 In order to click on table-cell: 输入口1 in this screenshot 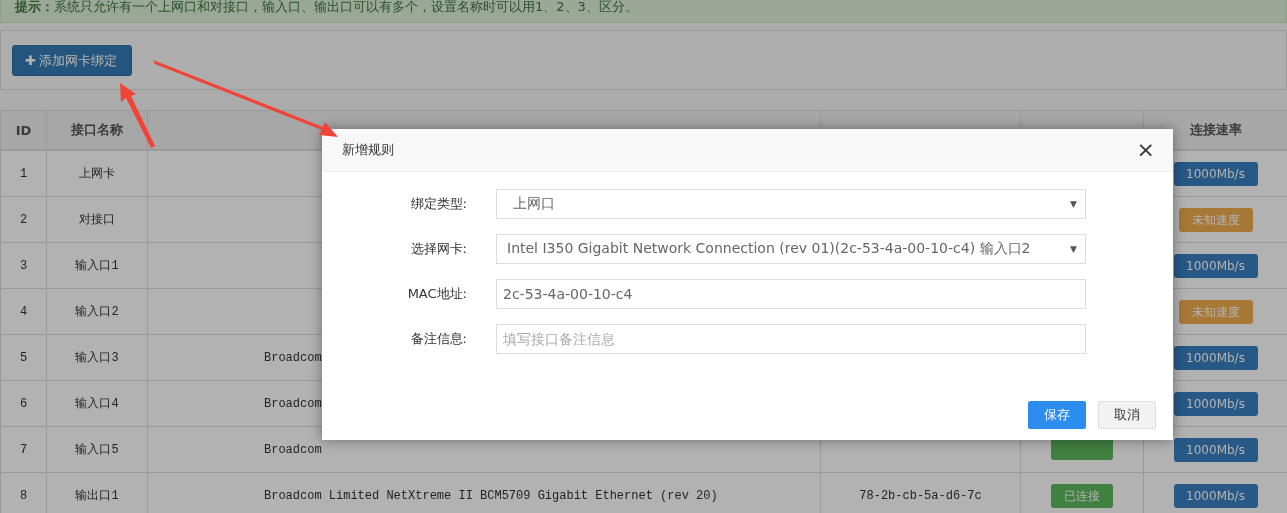, I will do `click(97, 265)`.